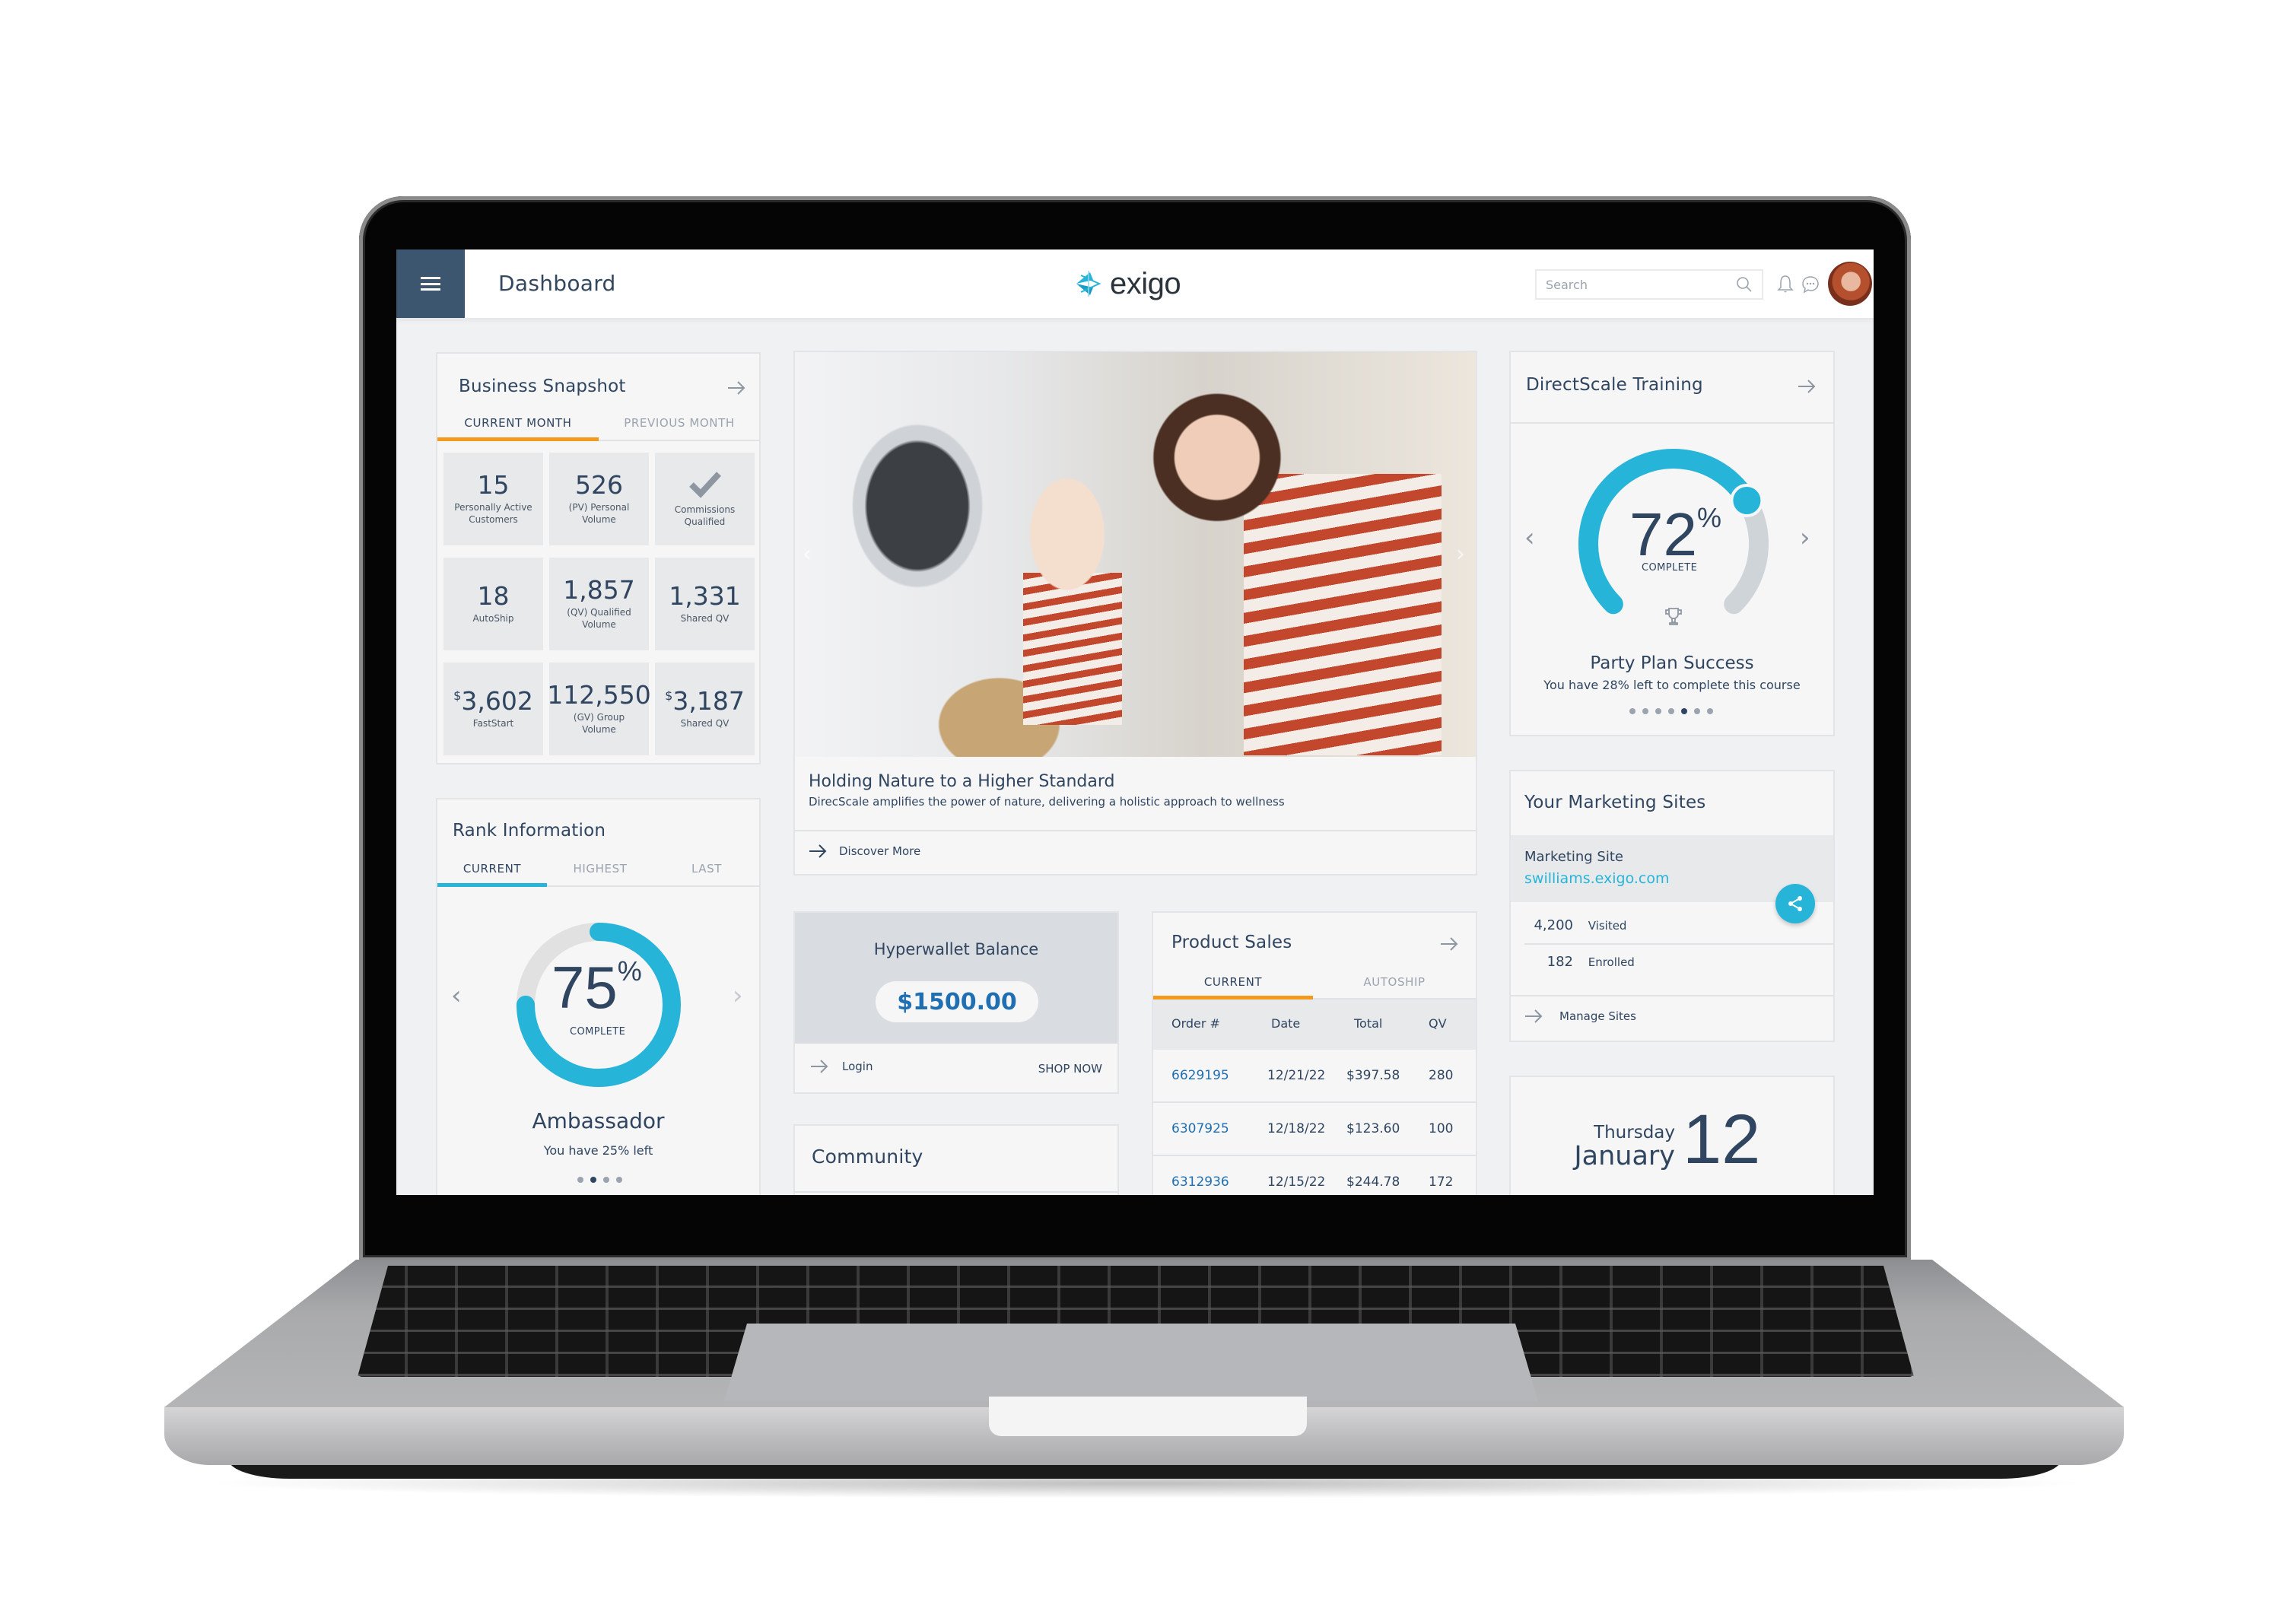 This screenshot has height=1624, width=2276. Describe the element at coordinates (599, 604) in the screenshot. I see `snapshot-tile: 1,857 (QV) Qualified Volume` at that location.